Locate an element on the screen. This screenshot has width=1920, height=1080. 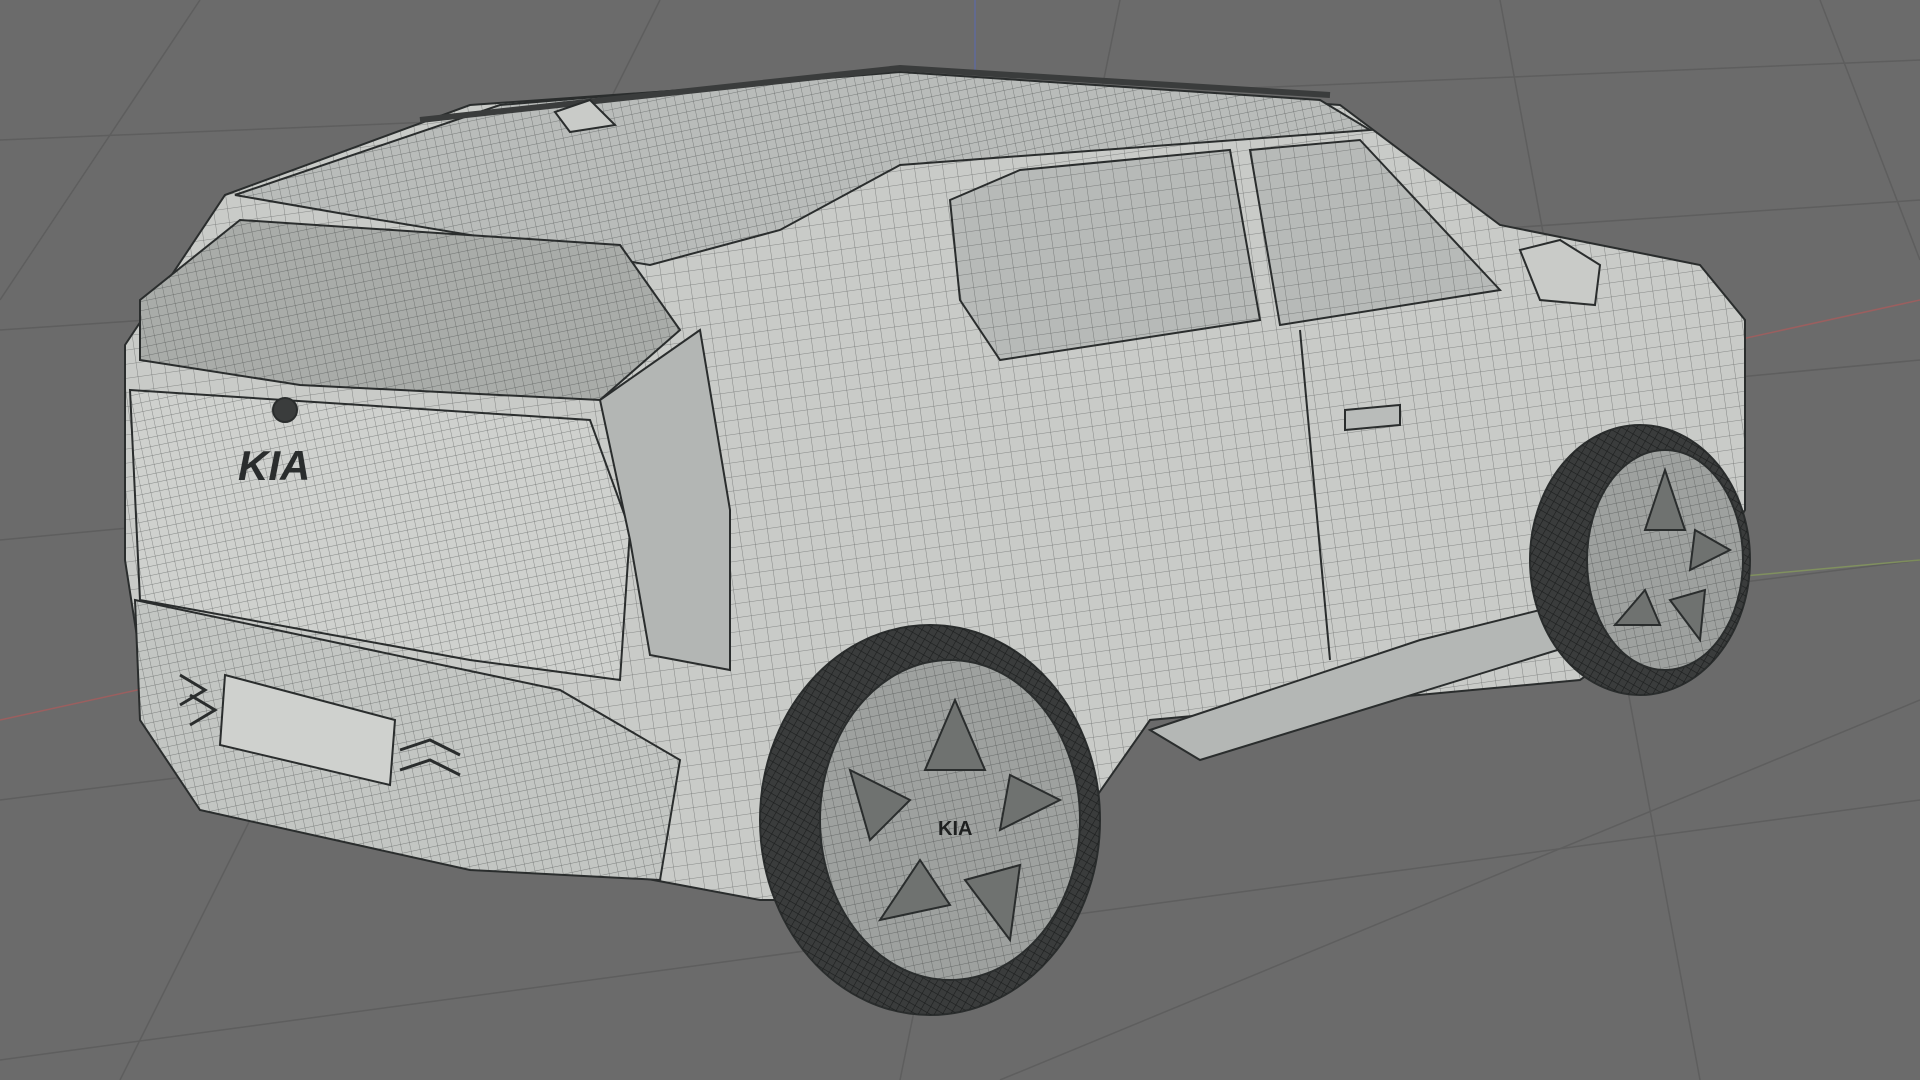
front-wheel is located at coordinates (1640, 560).